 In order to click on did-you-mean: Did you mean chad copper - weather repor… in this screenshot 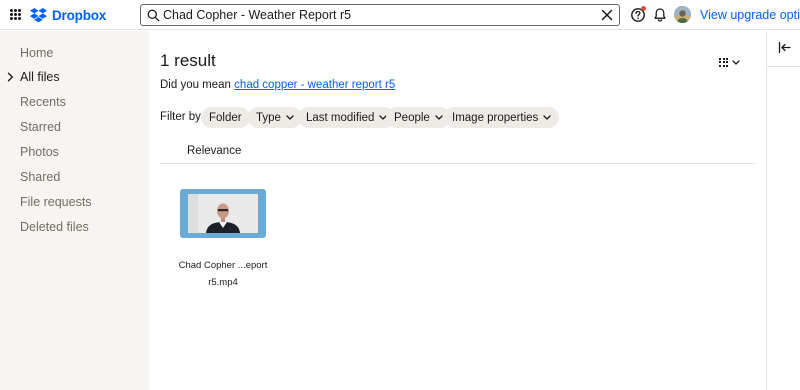, I will do `click(277, 85)`.